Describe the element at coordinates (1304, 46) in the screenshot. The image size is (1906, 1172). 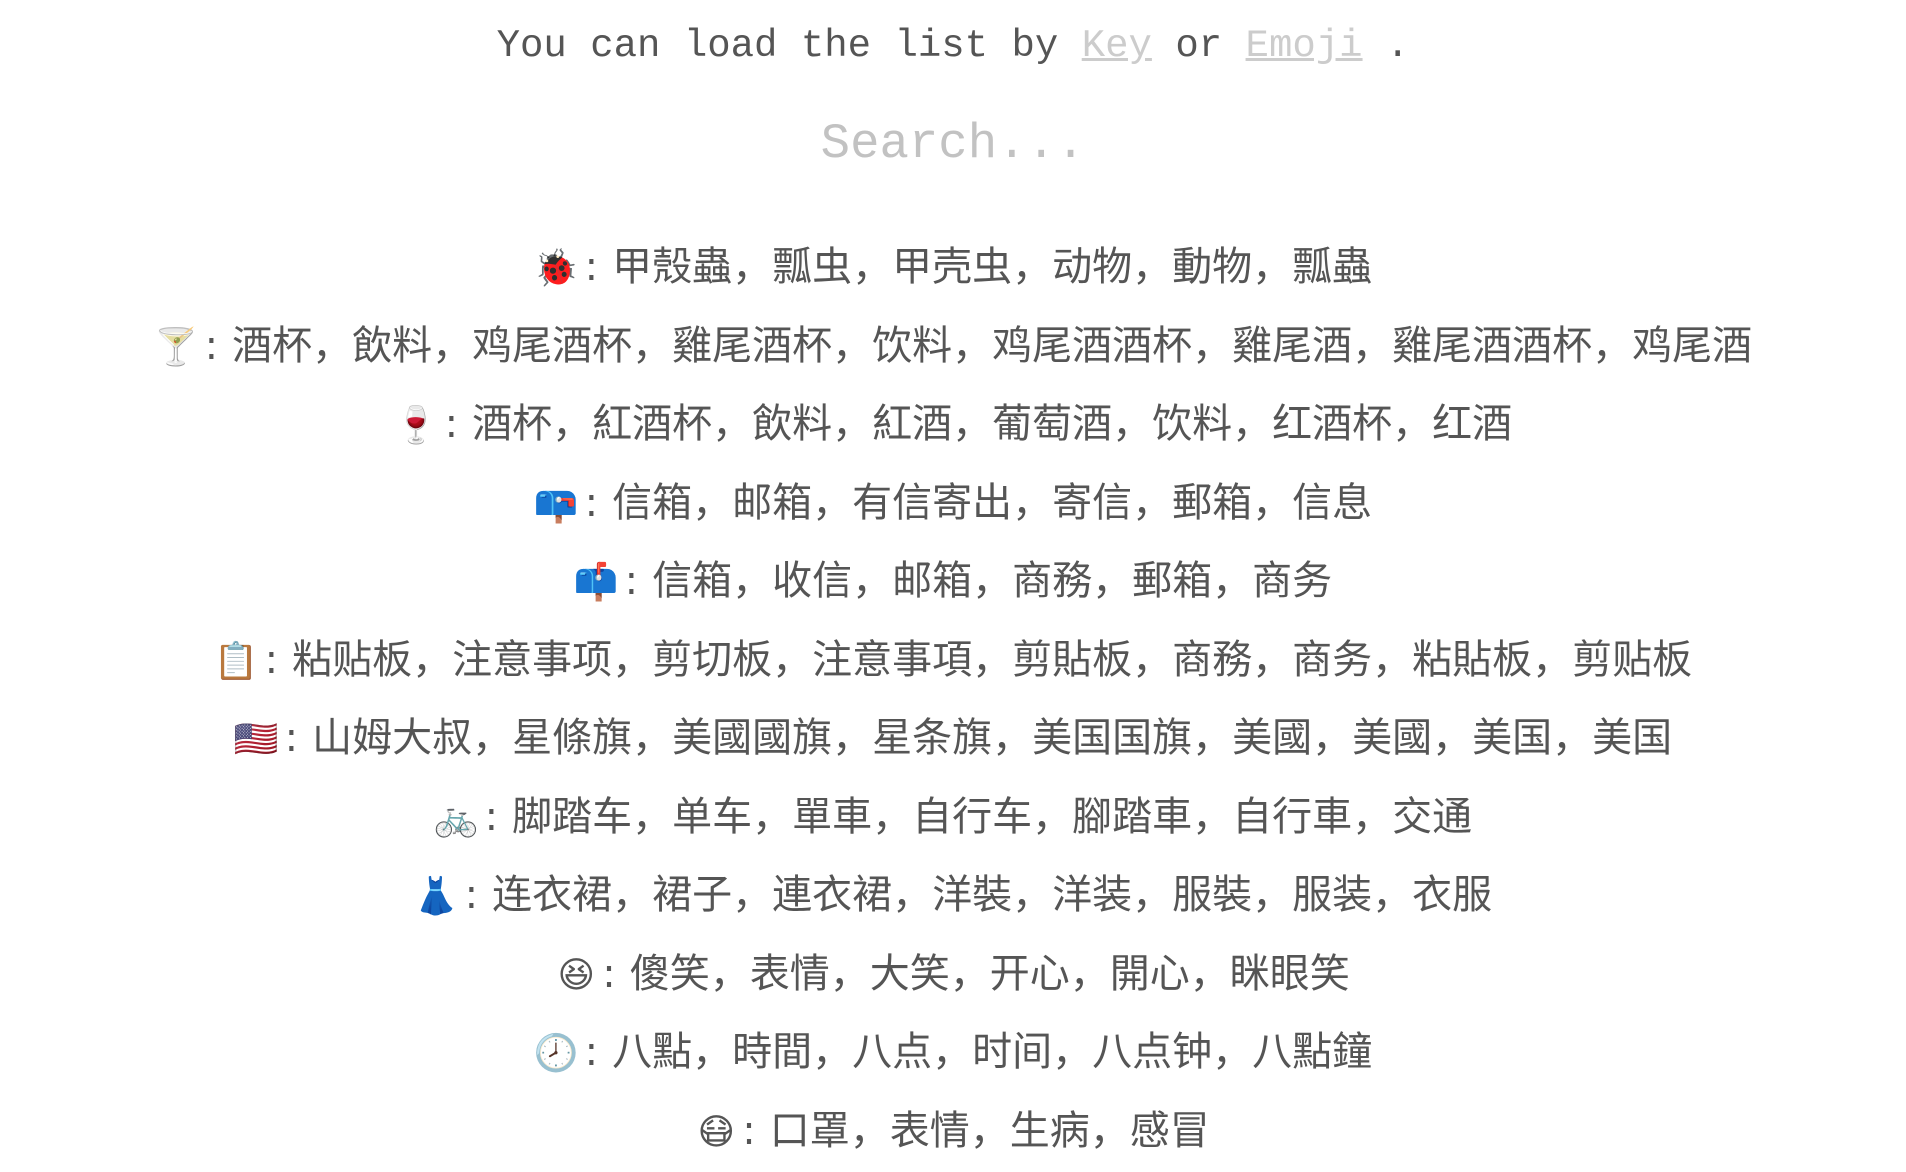
I see `load-by-emoji-link: Emoji` at that location.